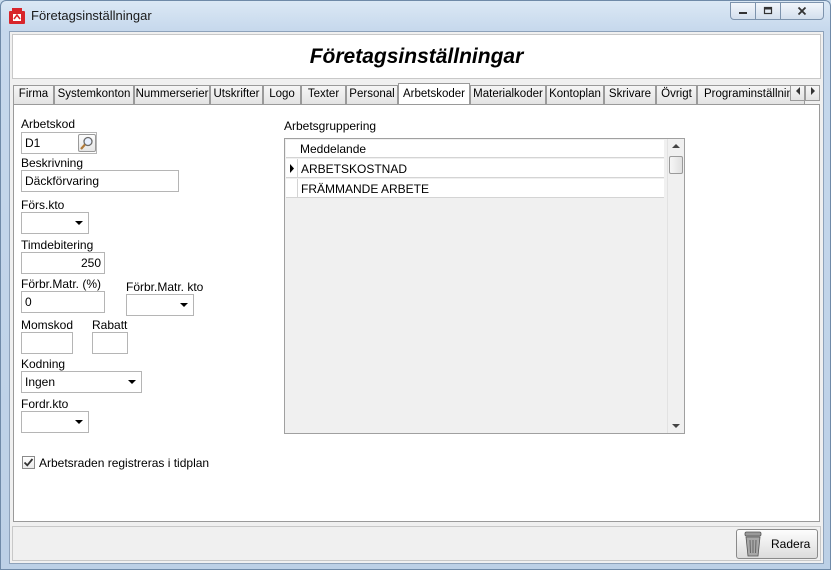 The image size is (831, 570). What do you see at coordinates (17, 16) in the screenshot?
I see `app-icon` at bounding box center [17, 16].